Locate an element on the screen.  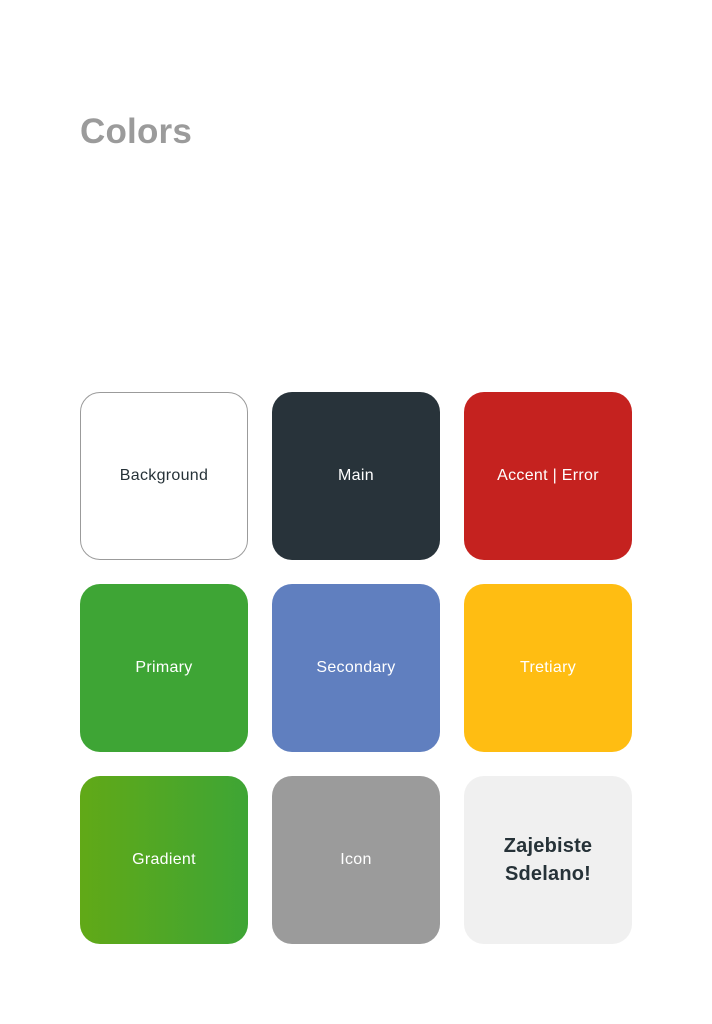
swatch-tertiary: Tretiary is located at coordinates (548, 668).